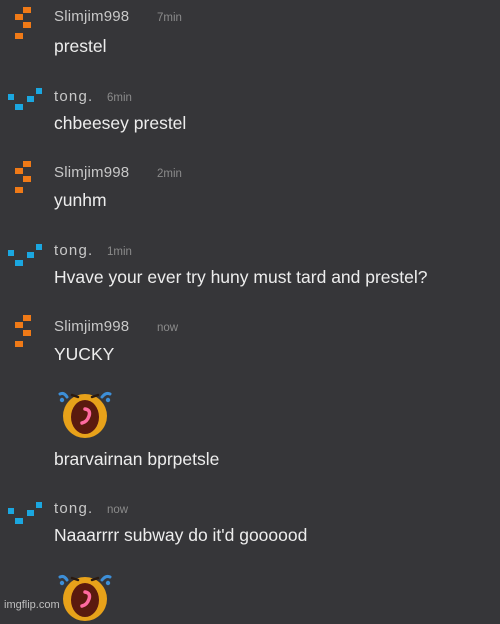 The width and height of the screenshot is (500, 624). Describe the element at coordinates (137, 459) in the screenshot. I see `message-text: brarvairnan bprpetsle` at that location.